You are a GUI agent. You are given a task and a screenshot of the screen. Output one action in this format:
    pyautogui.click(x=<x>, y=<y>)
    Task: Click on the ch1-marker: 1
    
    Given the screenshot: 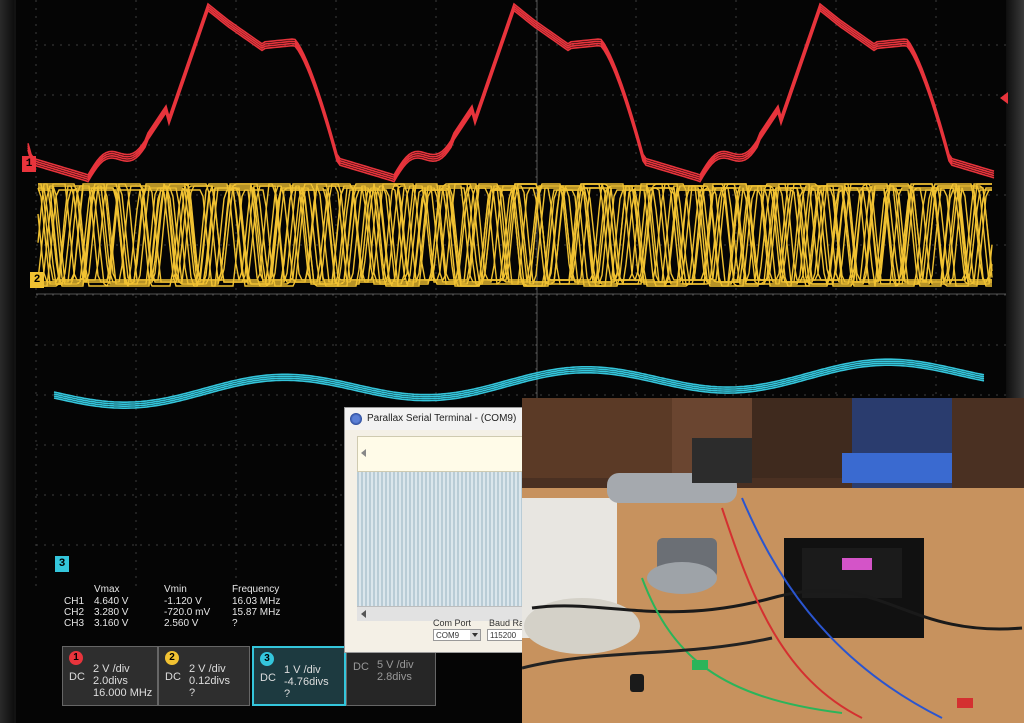 What is the action you would take?
    pyautogui.click(x=29, y=164)
    